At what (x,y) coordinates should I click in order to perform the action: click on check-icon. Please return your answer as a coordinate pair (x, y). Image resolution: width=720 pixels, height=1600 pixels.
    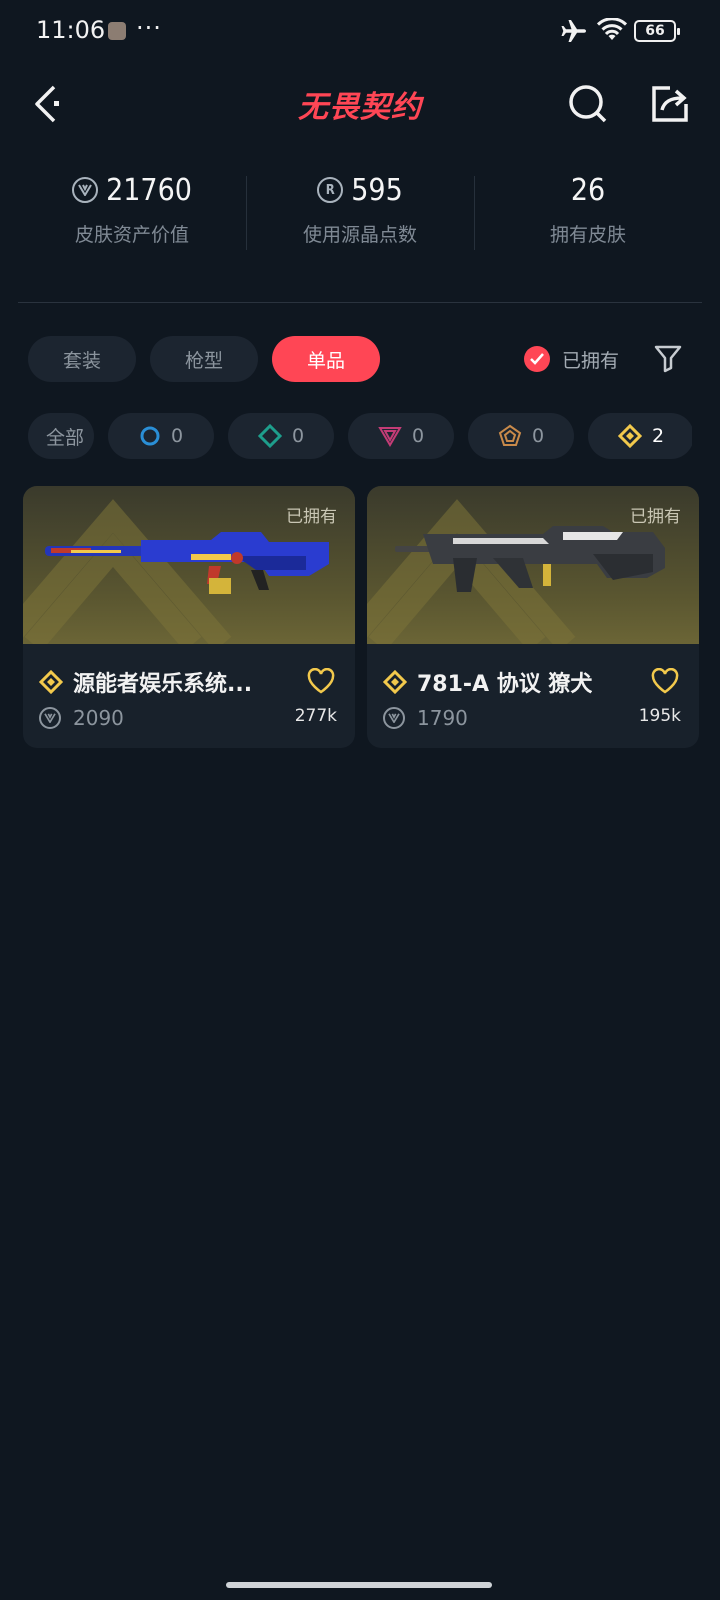
    Looking at the image, I should click on (537, 359).